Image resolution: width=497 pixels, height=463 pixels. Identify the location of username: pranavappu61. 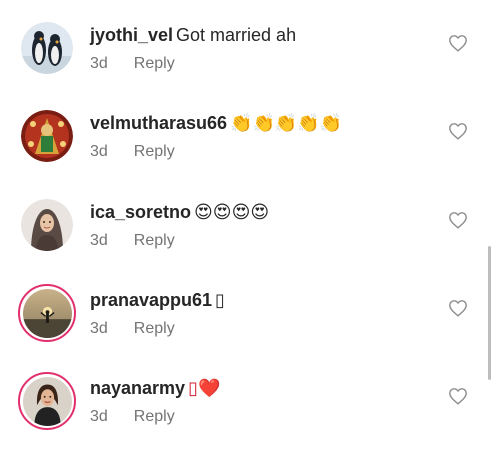
(151, 300).